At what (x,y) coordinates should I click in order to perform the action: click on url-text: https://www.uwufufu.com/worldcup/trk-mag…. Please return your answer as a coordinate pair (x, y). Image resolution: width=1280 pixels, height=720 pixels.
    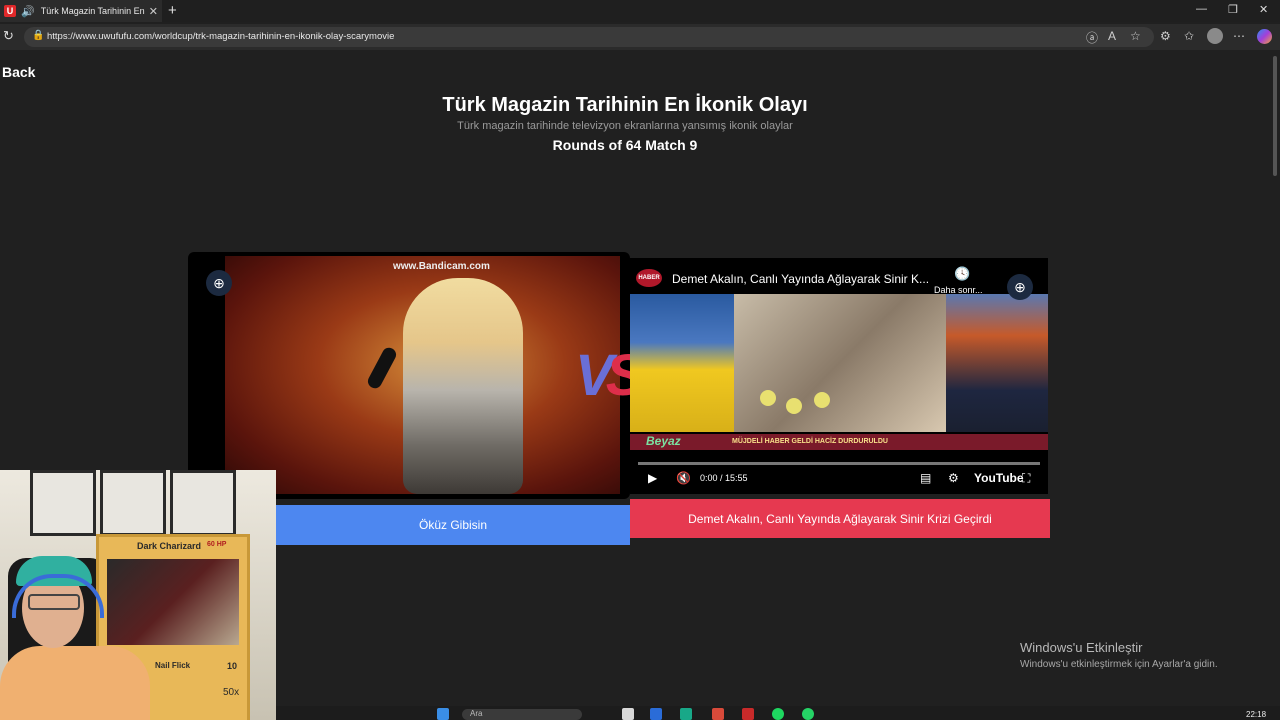
    Looking at the image, I should click on (221, 36).